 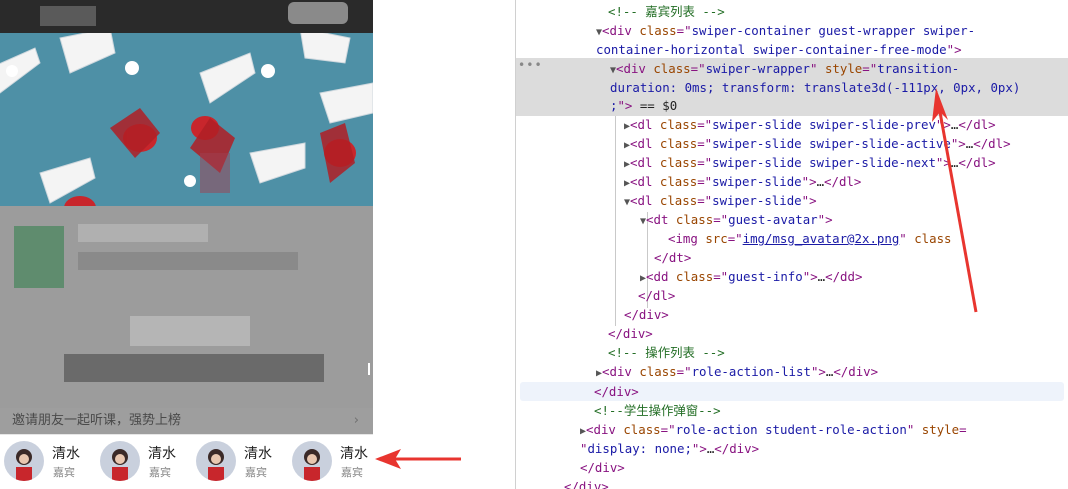 I want to click on dom-node-img: <img src="img/msg_avatar@2x.png" class, so click(x=810, y=238).